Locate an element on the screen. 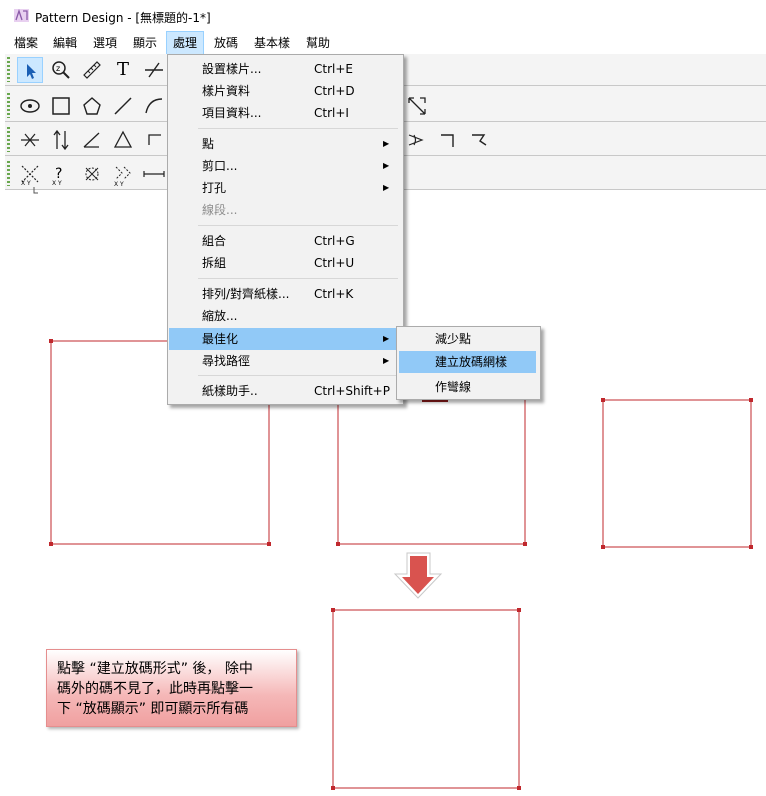  menu-item-pattern-assistant: 紙樣助手.. Ctrl+Shift+P is located at coordinates (285, 391).